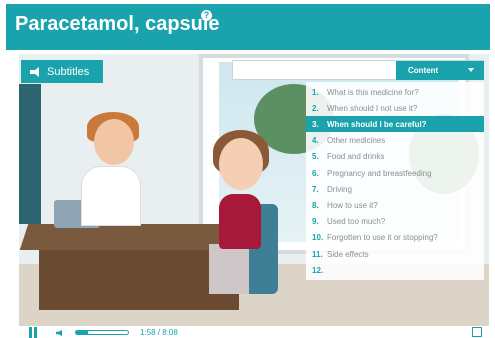 This screenshot has width=495, height=338. I want to click on menu-item-label: Driving, so click(339, 189).